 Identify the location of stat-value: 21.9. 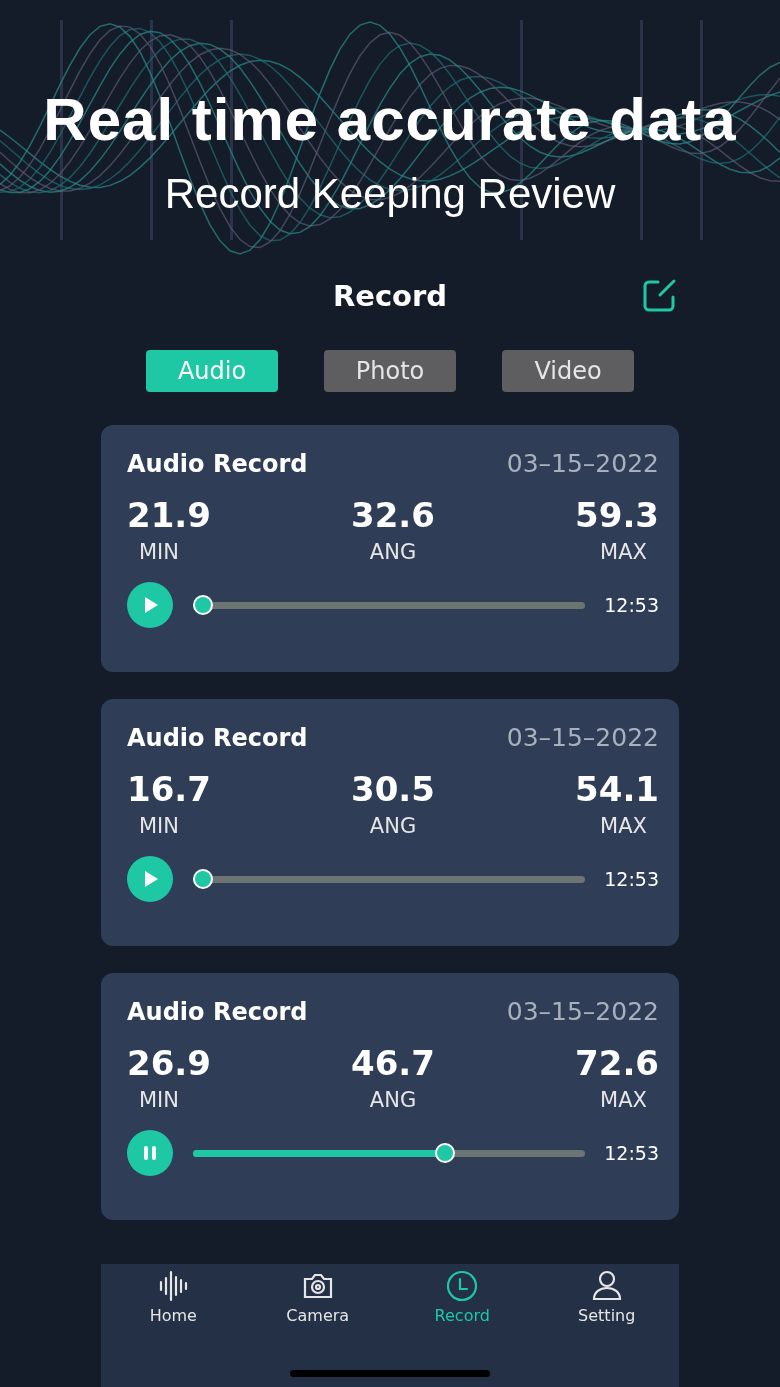
(169, 515).